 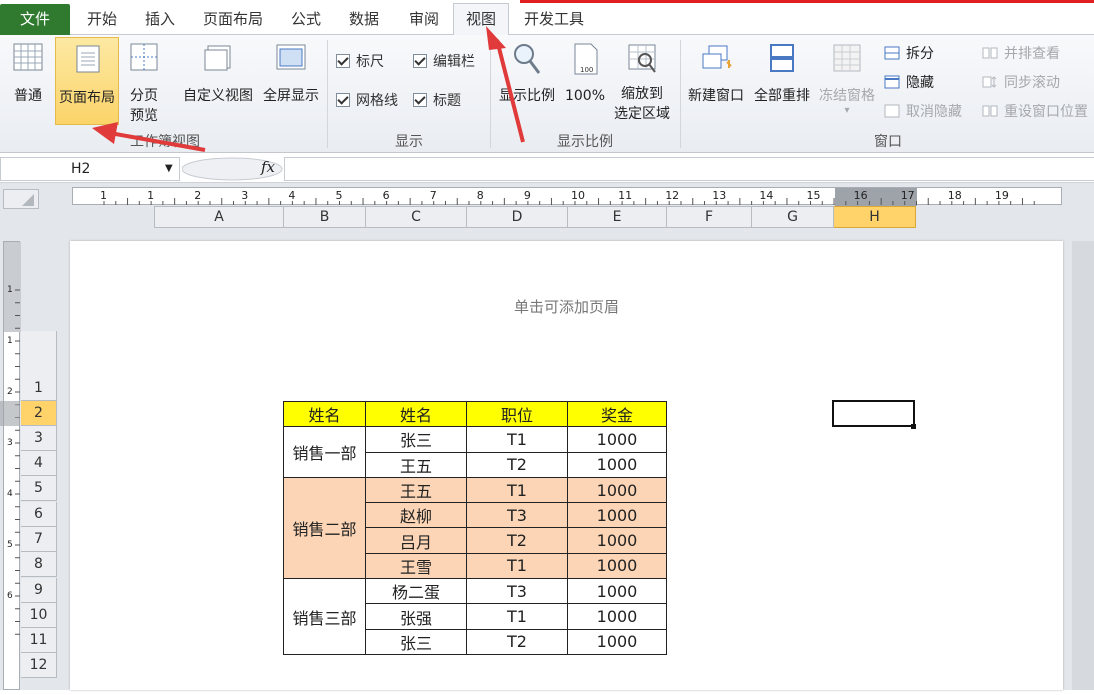 I want to click on headings-checkbox: 标题, so click(x=437, y=101).